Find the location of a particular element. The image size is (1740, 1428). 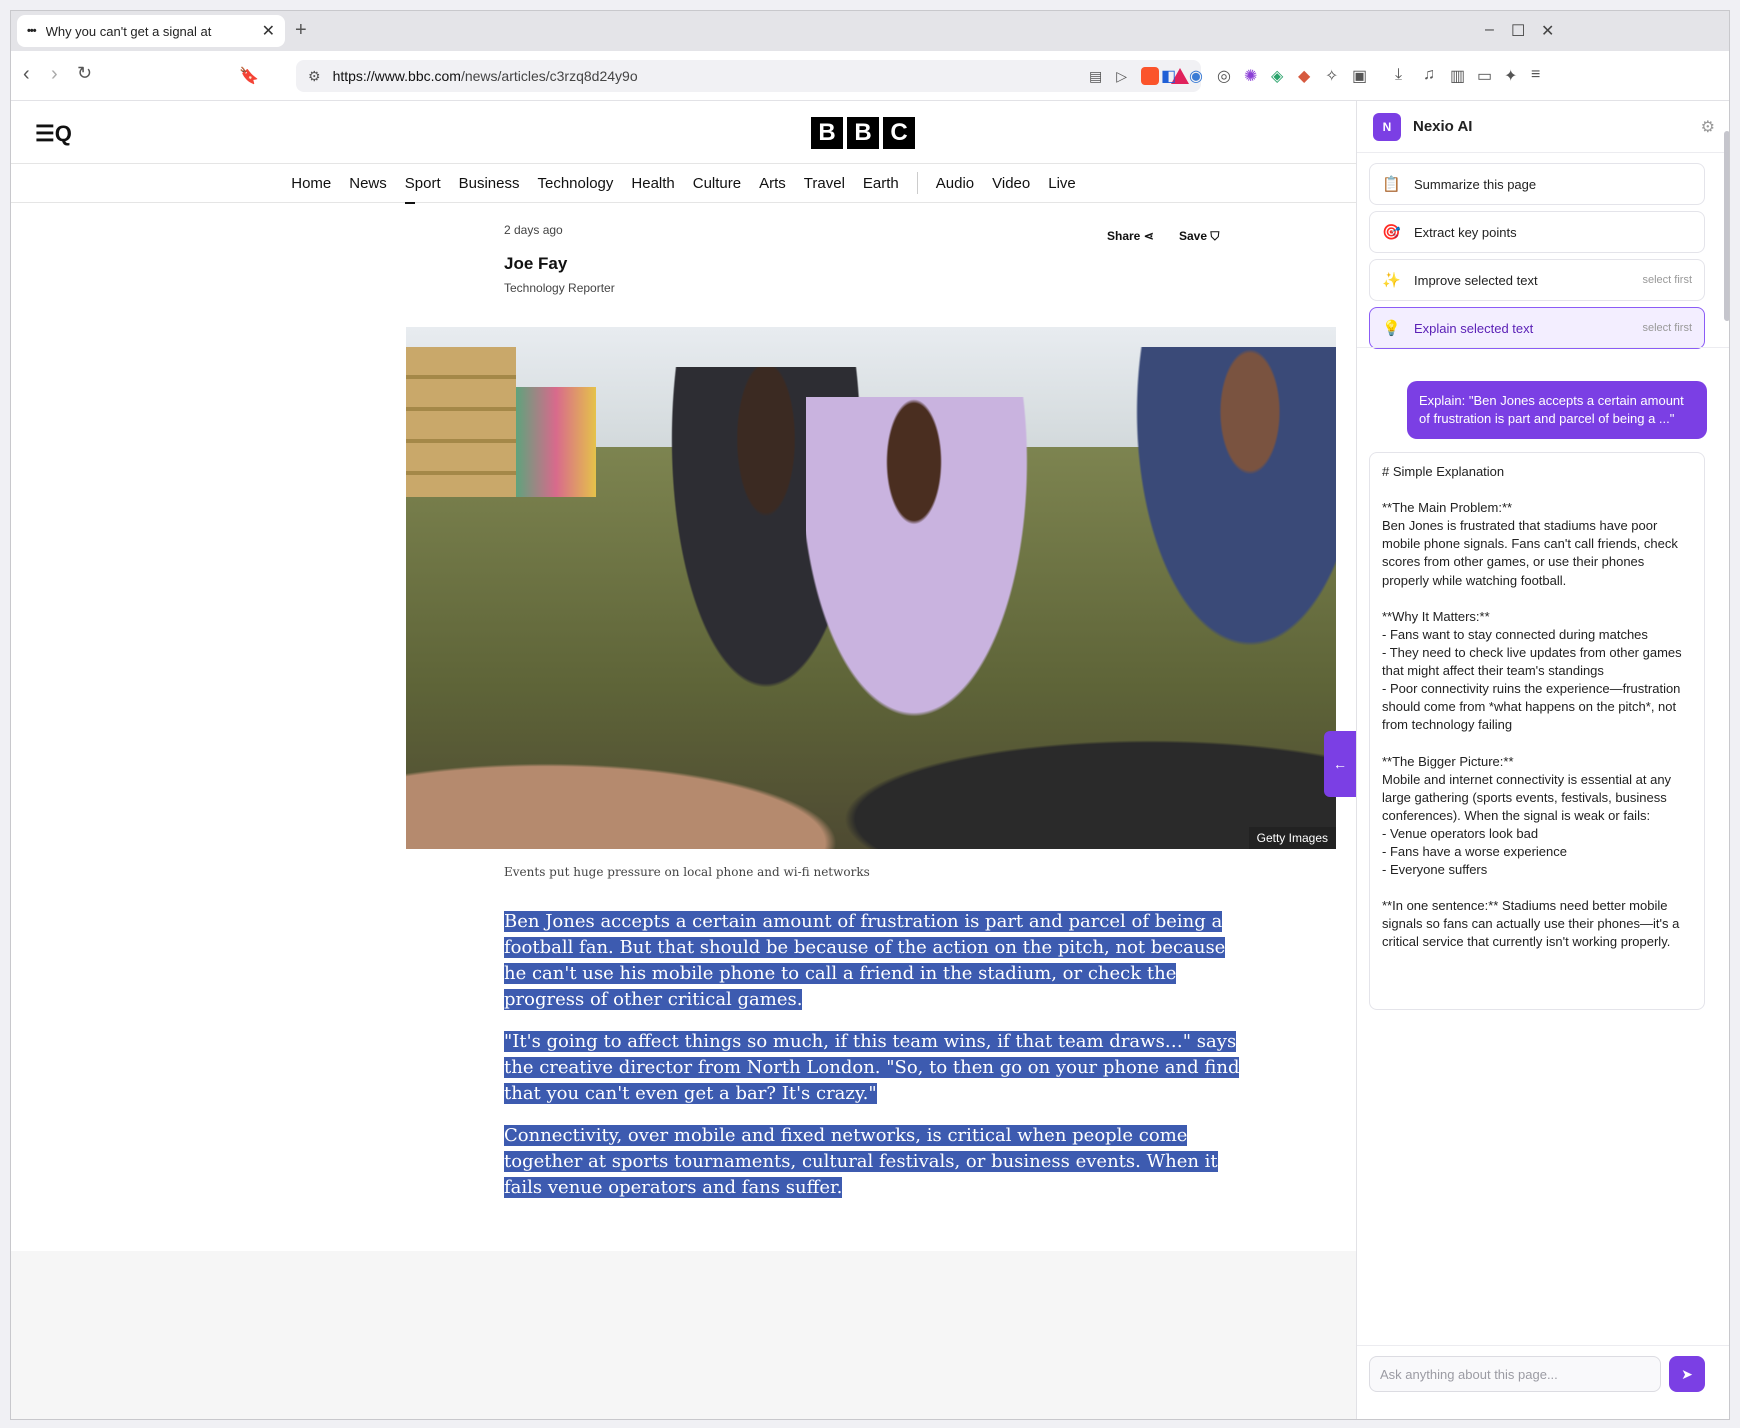

extension-icon: ▣ is located at coordinates (1359, 76).